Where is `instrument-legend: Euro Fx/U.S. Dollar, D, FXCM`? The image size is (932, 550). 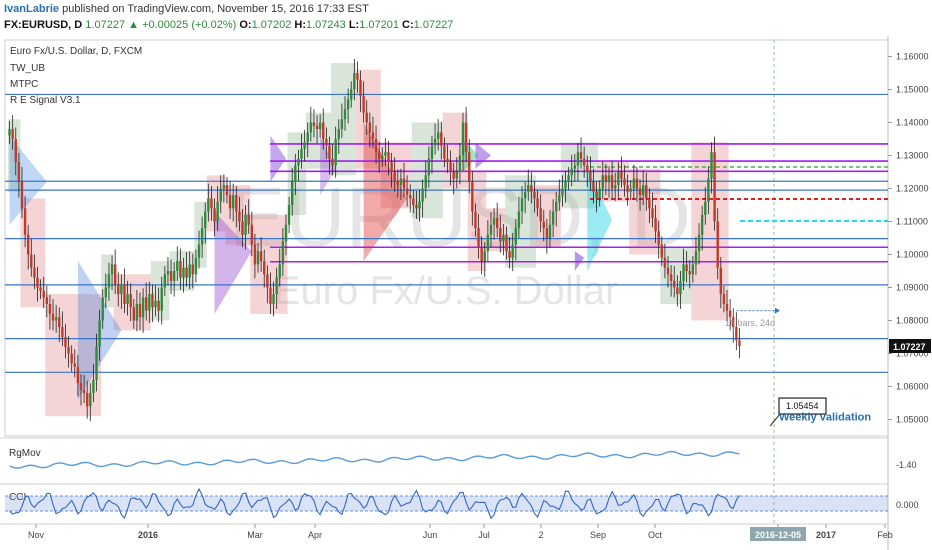
instrument-legend: Euro Fx/U.S. Dollar, D, FXCM is located at coordinates (76, 51).